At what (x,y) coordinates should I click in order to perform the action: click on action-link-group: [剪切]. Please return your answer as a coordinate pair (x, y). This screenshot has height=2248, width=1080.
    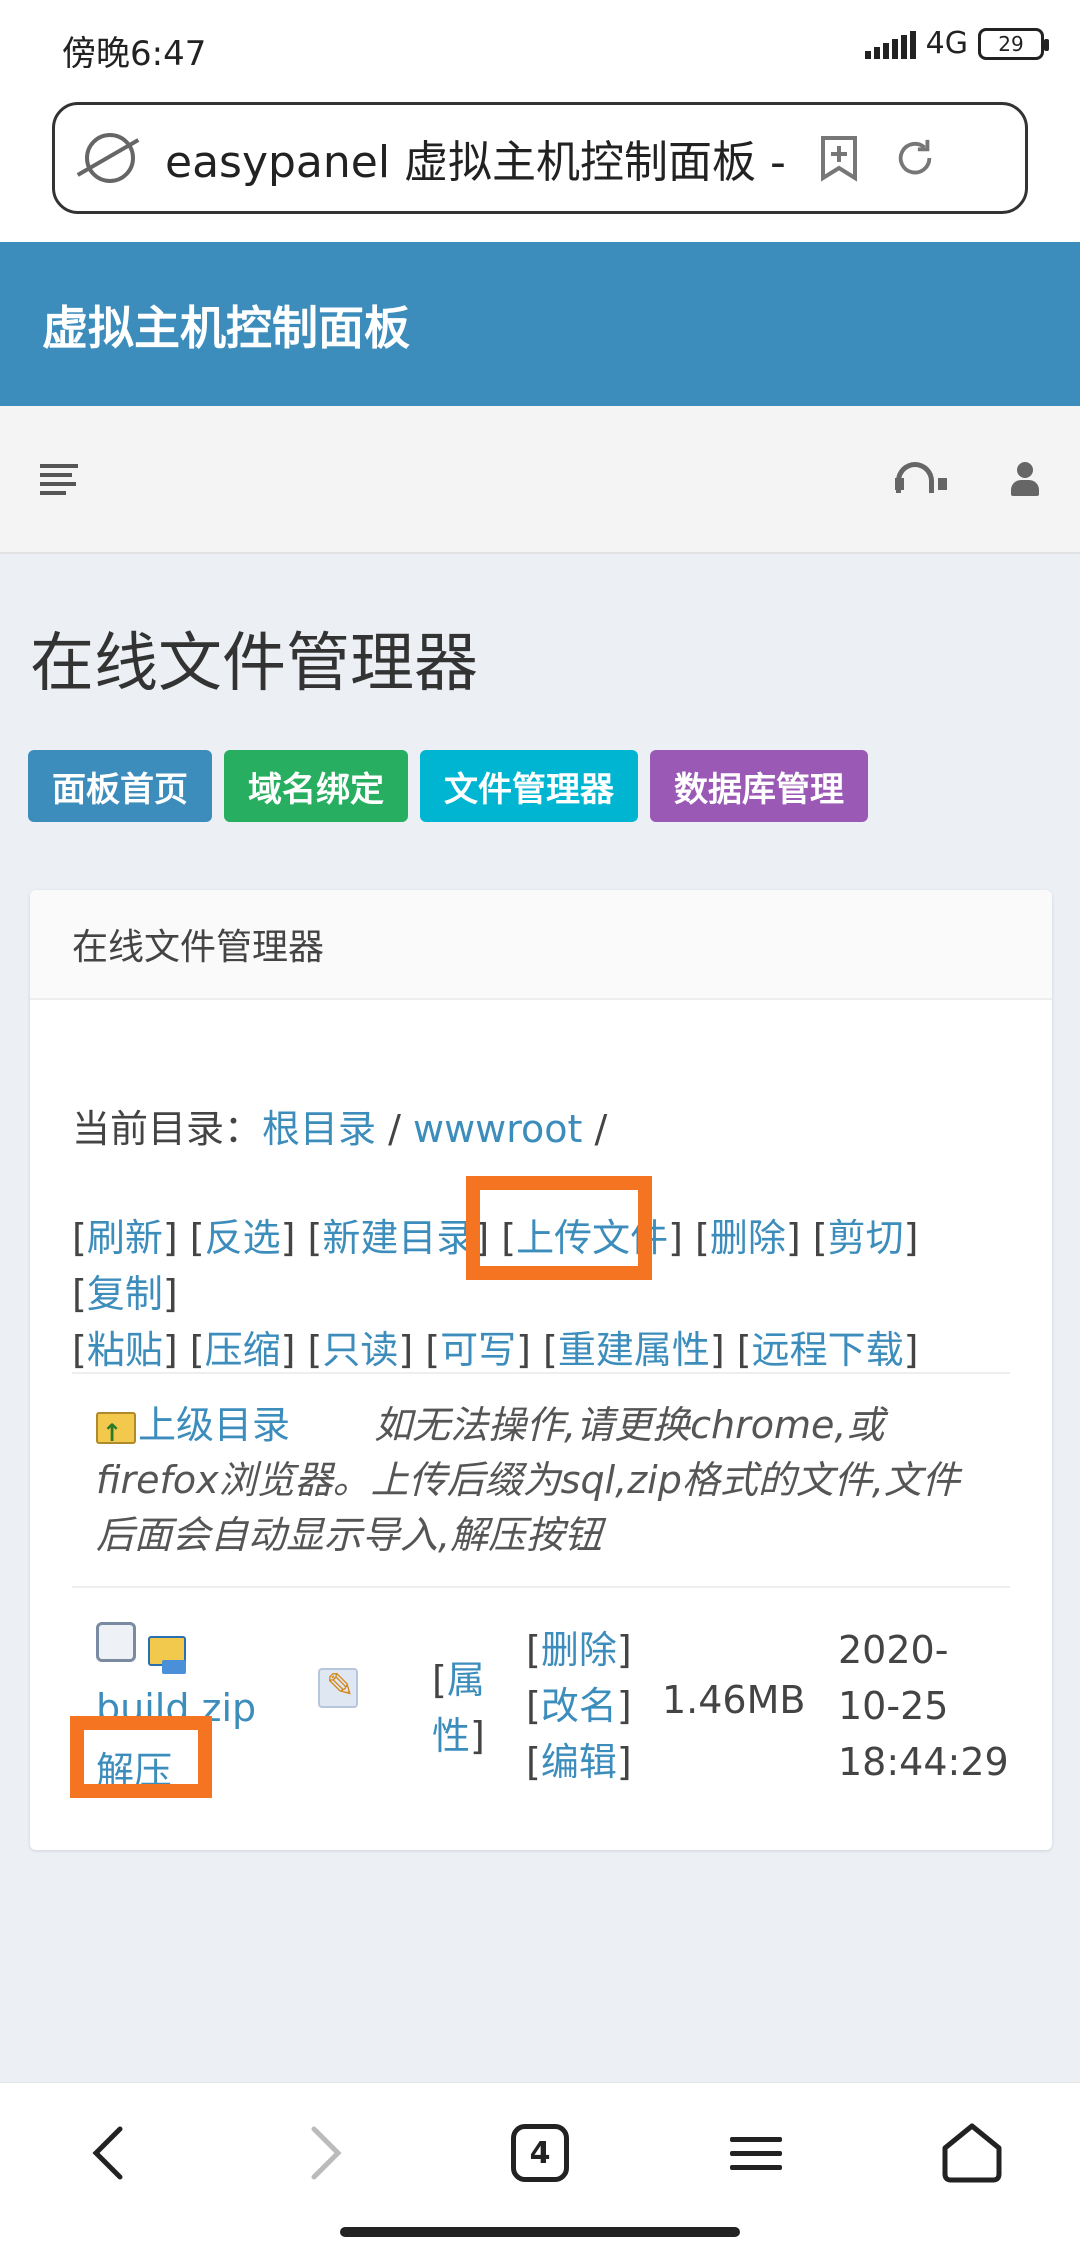
    Looking at the image, I should click on (865, 1238).